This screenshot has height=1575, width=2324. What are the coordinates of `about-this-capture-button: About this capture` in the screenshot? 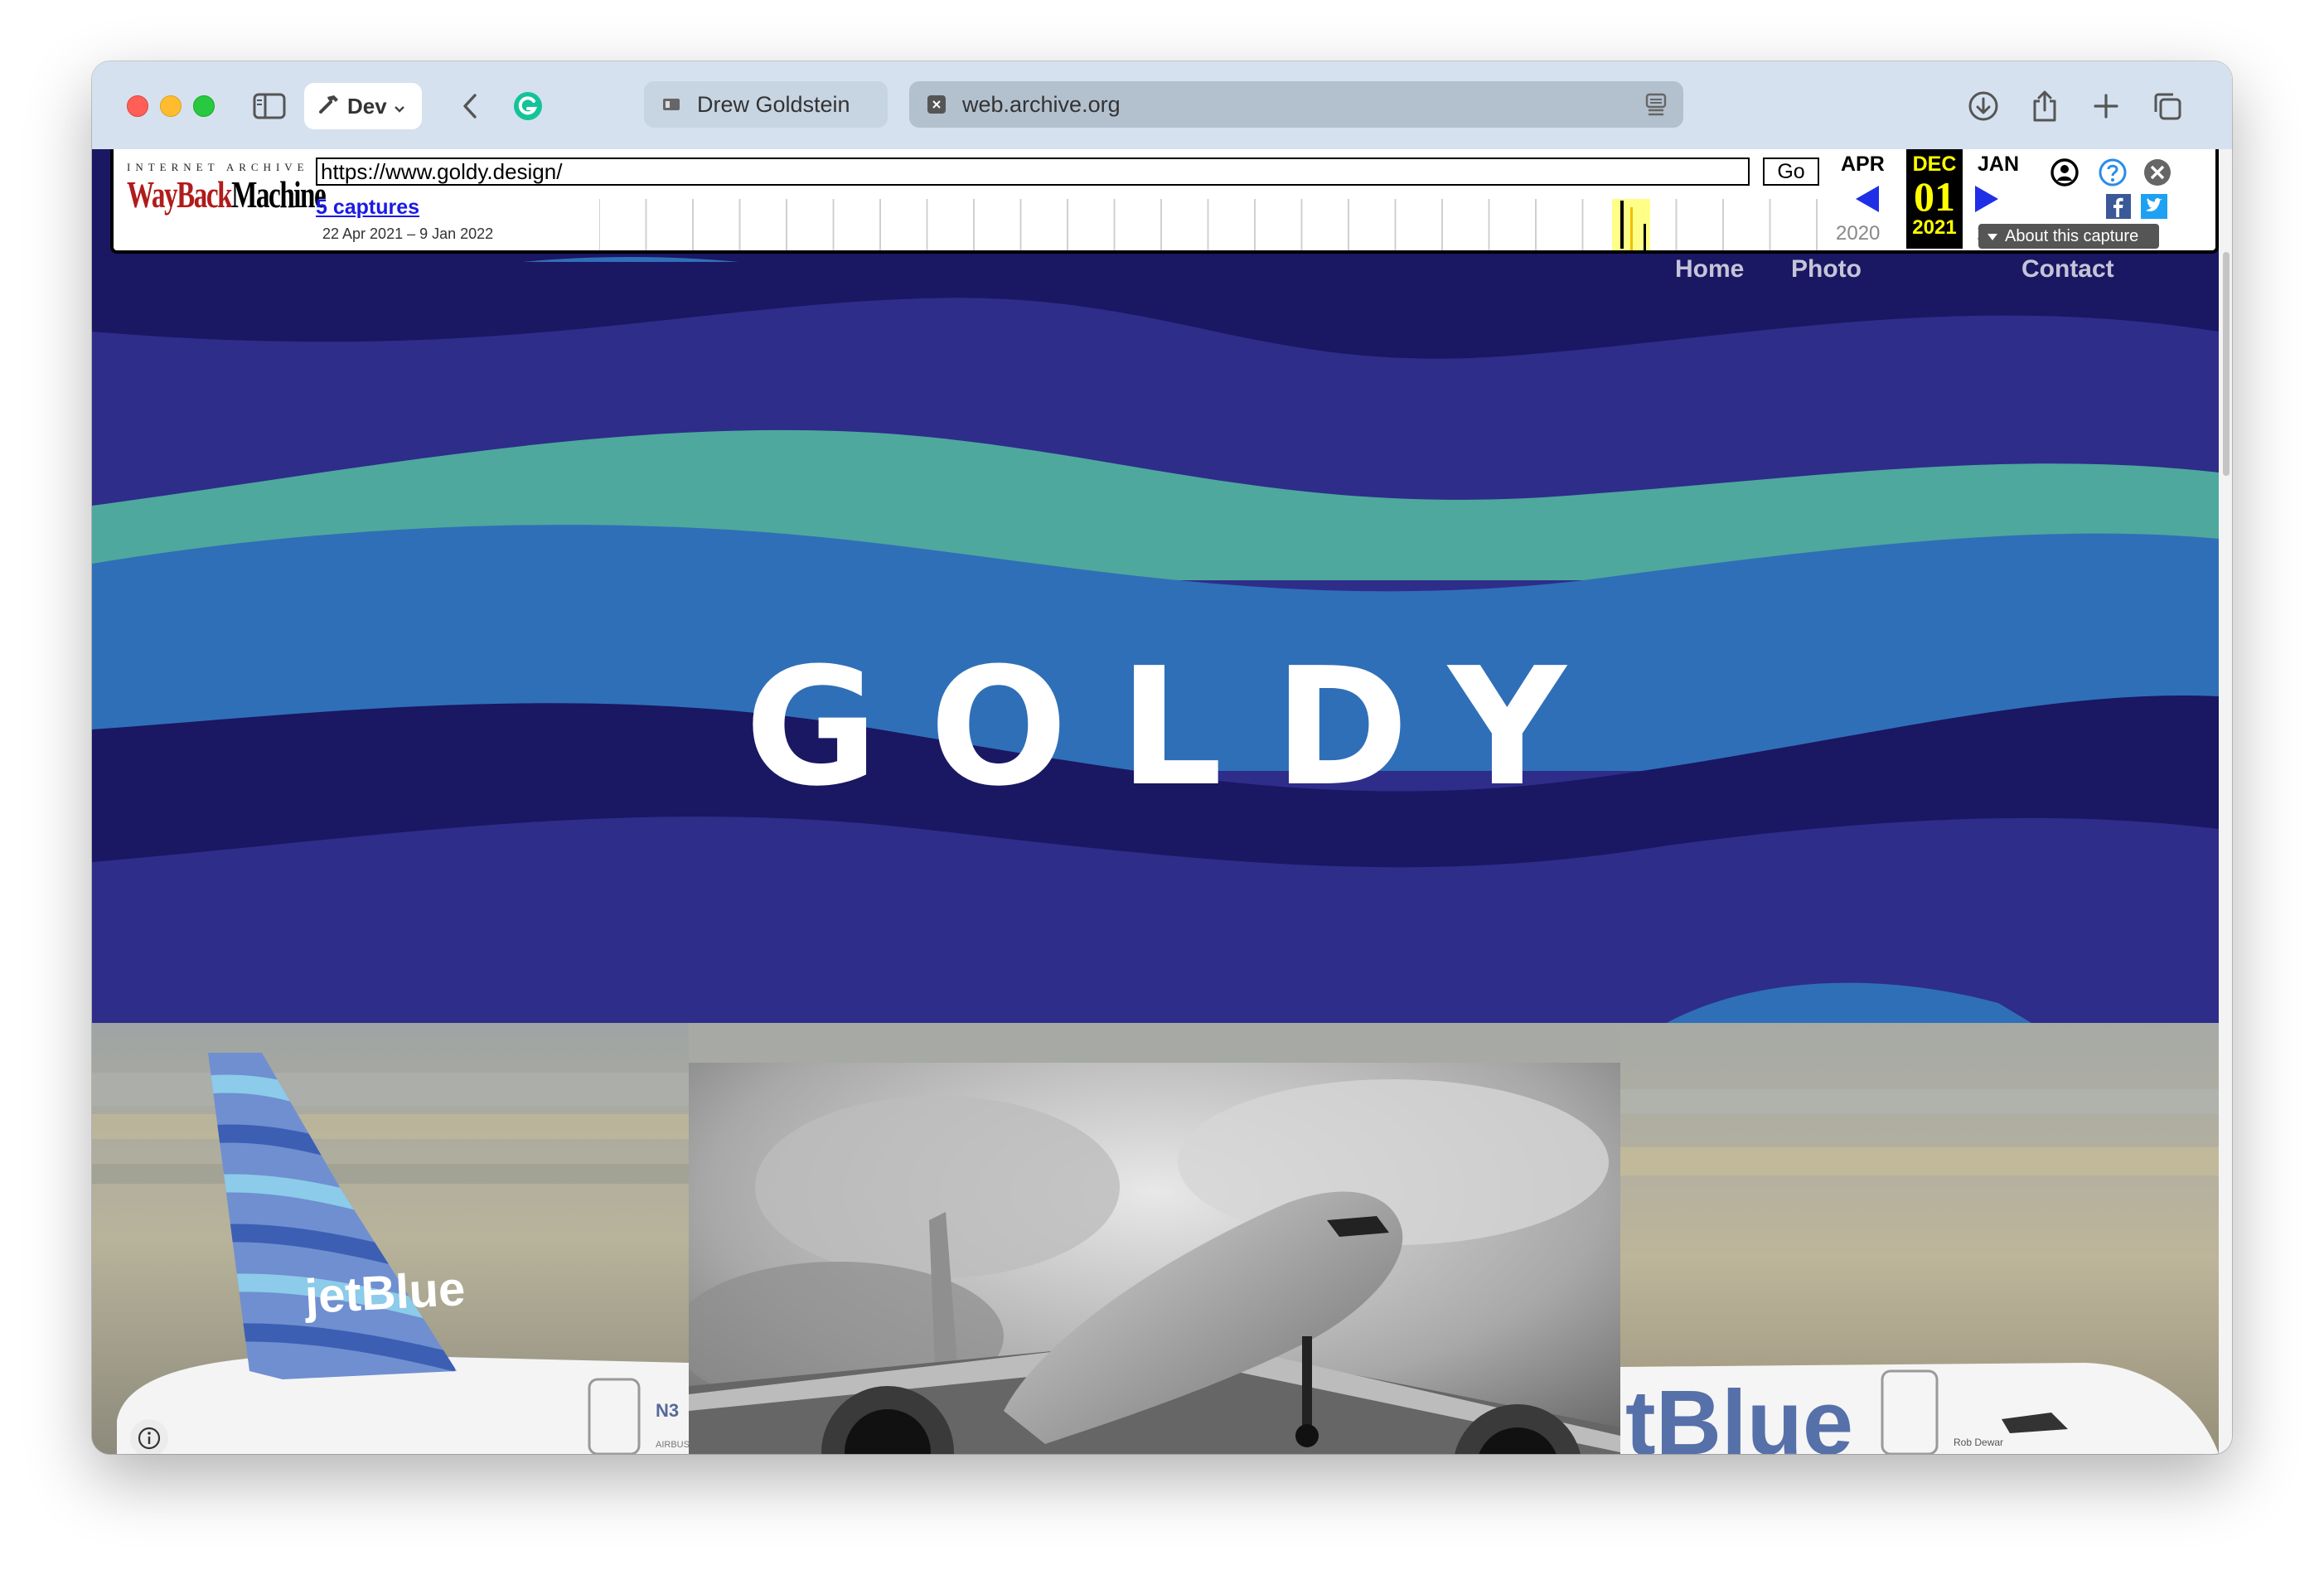 It's located at (2068, 236).